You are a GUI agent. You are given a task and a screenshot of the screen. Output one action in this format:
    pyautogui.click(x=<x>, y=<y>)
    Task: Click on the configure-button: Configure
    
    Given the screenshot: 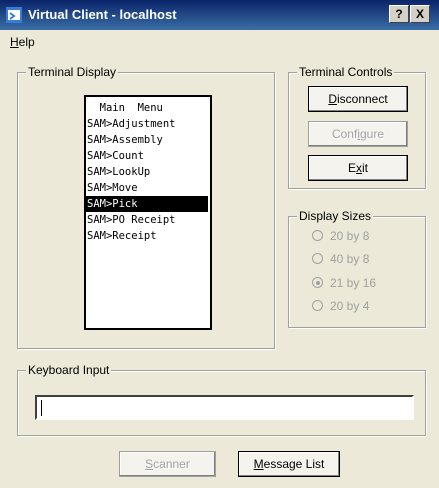 What is the action you would take?
    pyautogui.click(x=358, y=134)
    